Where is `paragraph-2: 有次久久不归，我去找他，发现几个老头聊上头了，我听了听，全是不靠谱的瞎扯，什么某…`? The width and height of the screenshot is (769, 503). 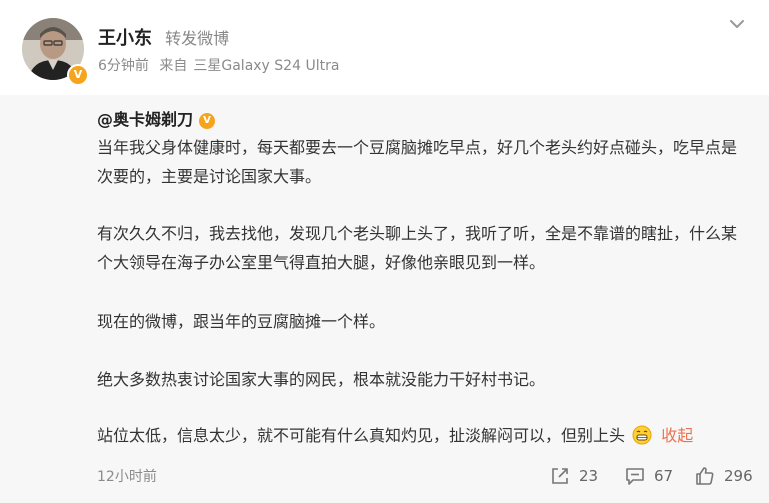 paragraph-2: 有次久久不归，我去找他，发现几个老头聊上头了，我听了听，全是不靠谱的瞎扯，什么某… is located at coordinates (417, 248).